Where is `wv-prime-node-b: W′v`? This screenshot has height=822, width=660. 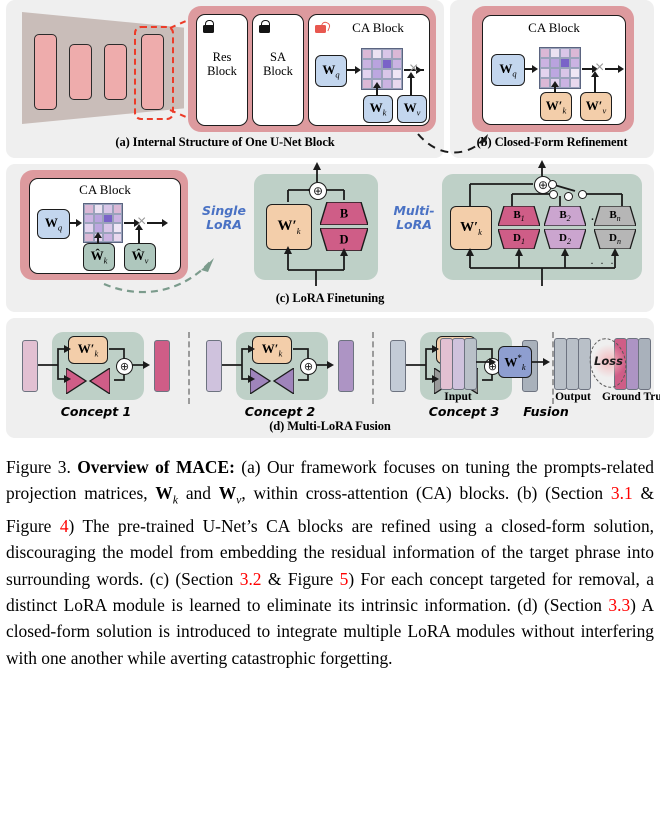
wv-prime-node-b: W′v is located at coordinates (596, 106).